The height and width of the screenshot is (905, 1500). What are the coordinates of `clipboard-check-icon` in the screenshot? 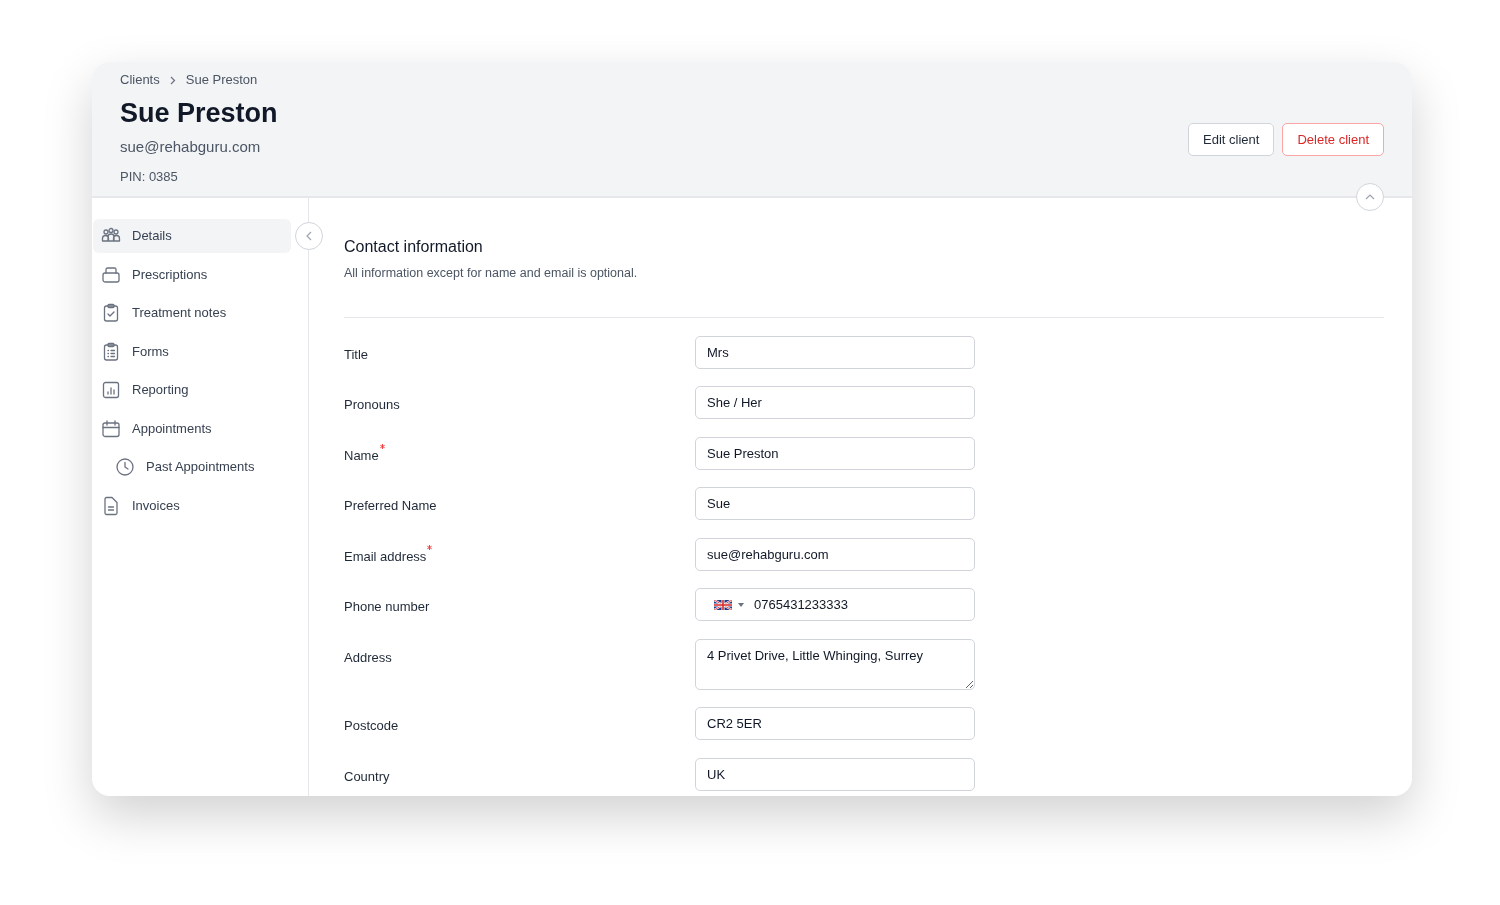 It's located at (111, 313).